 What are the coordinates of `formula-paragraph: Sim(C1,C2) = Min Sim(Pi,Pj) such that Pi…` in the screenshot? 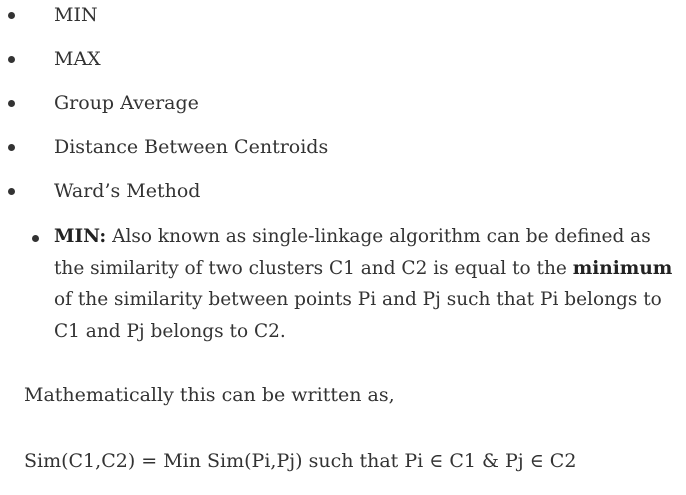 It's located at (300, 461).